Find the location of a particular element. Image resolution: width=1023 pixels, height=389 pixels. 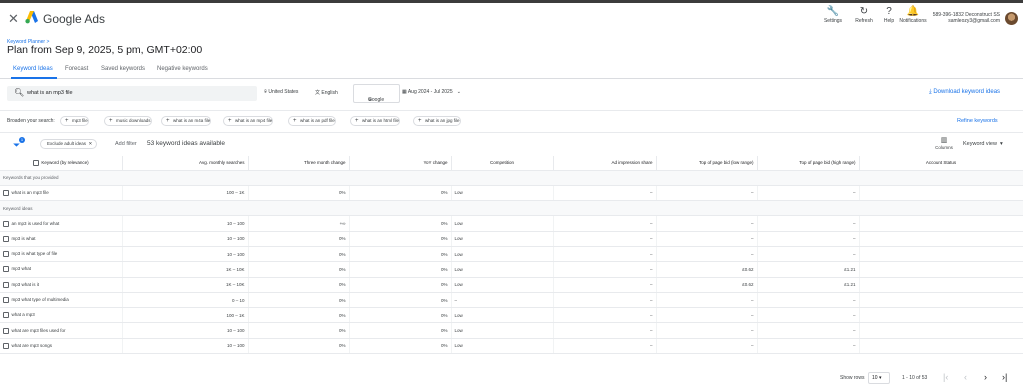

suggestion-chip: + music downloads is located at coordinates (128, 121).